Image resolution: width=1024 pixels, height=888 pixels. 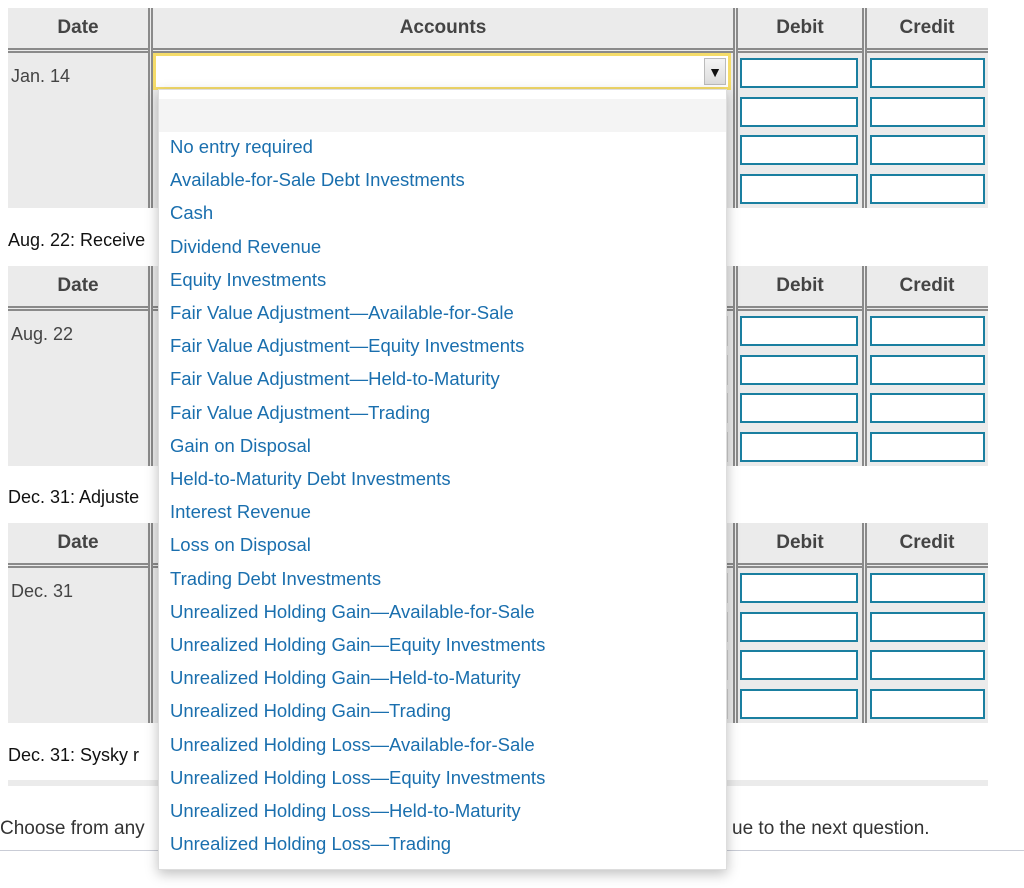 What do you see at coordinates (74, 497) in the screenshot?
I see `transaction-description: Dec. 31: Adjuste` at bounding box center [74, 497].